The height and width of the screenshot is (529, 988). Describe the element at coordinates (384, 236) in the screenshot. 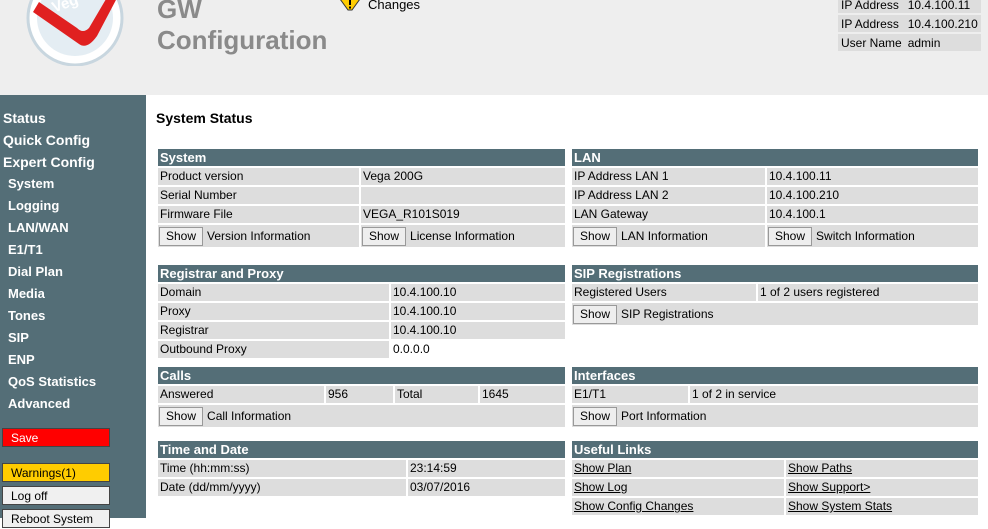

I see `show-license-info-button: Show` at that location.